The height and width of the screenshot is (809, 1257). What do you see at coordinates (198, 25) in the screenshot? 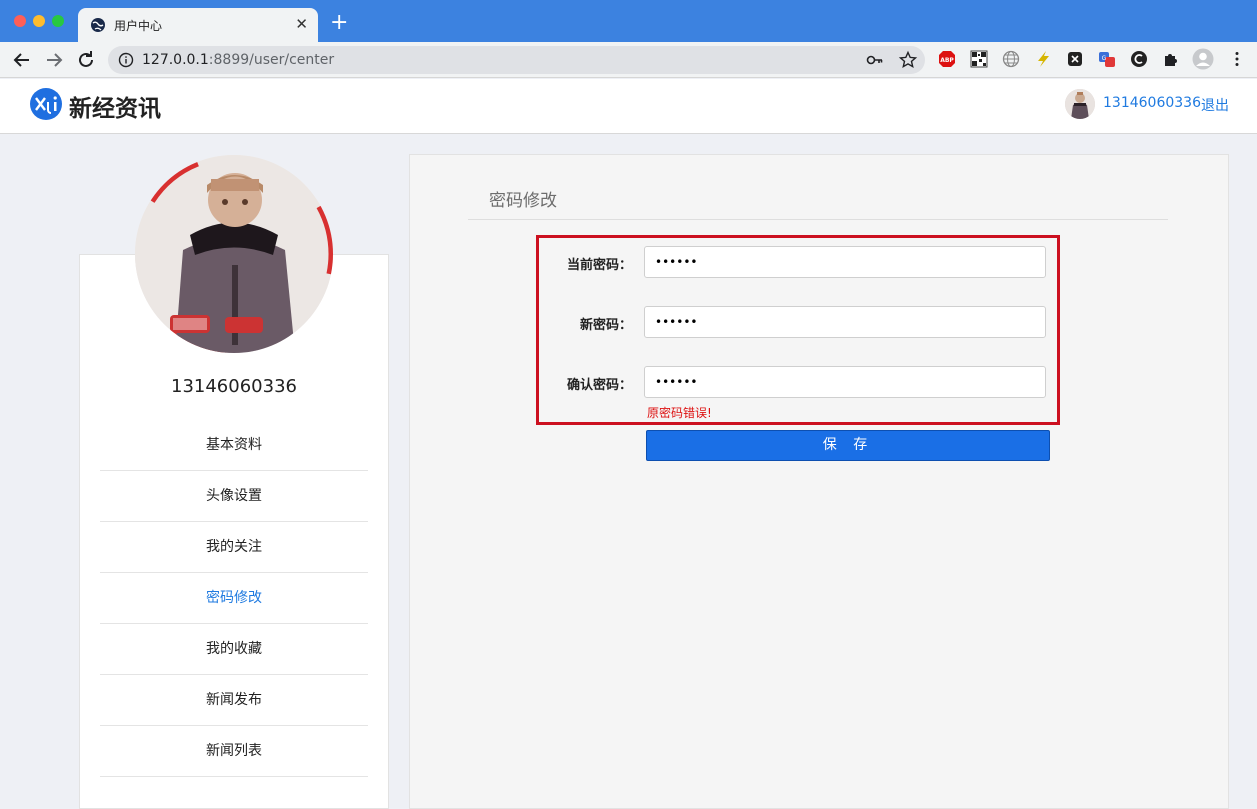
I see `browser-tab: 用户中心 ✕` at bounding box center [198, 25].